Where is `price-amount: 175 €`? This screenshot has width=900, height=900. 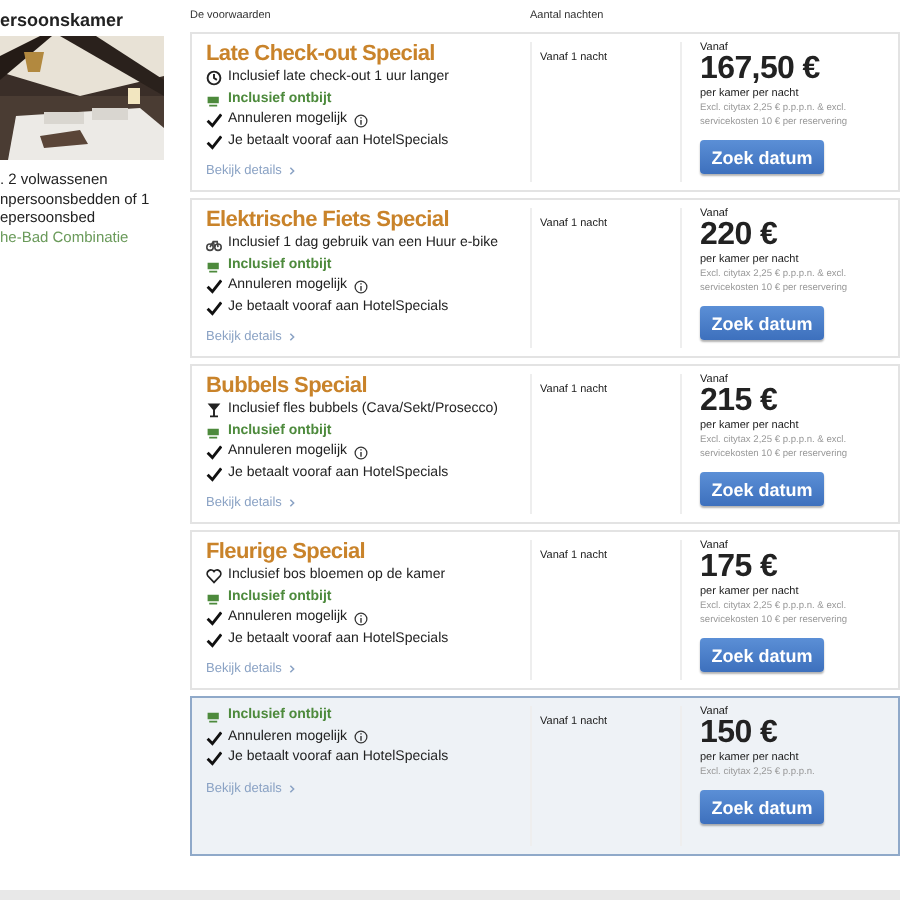 price-amount: 175 € is located at coordinates (740, 568).